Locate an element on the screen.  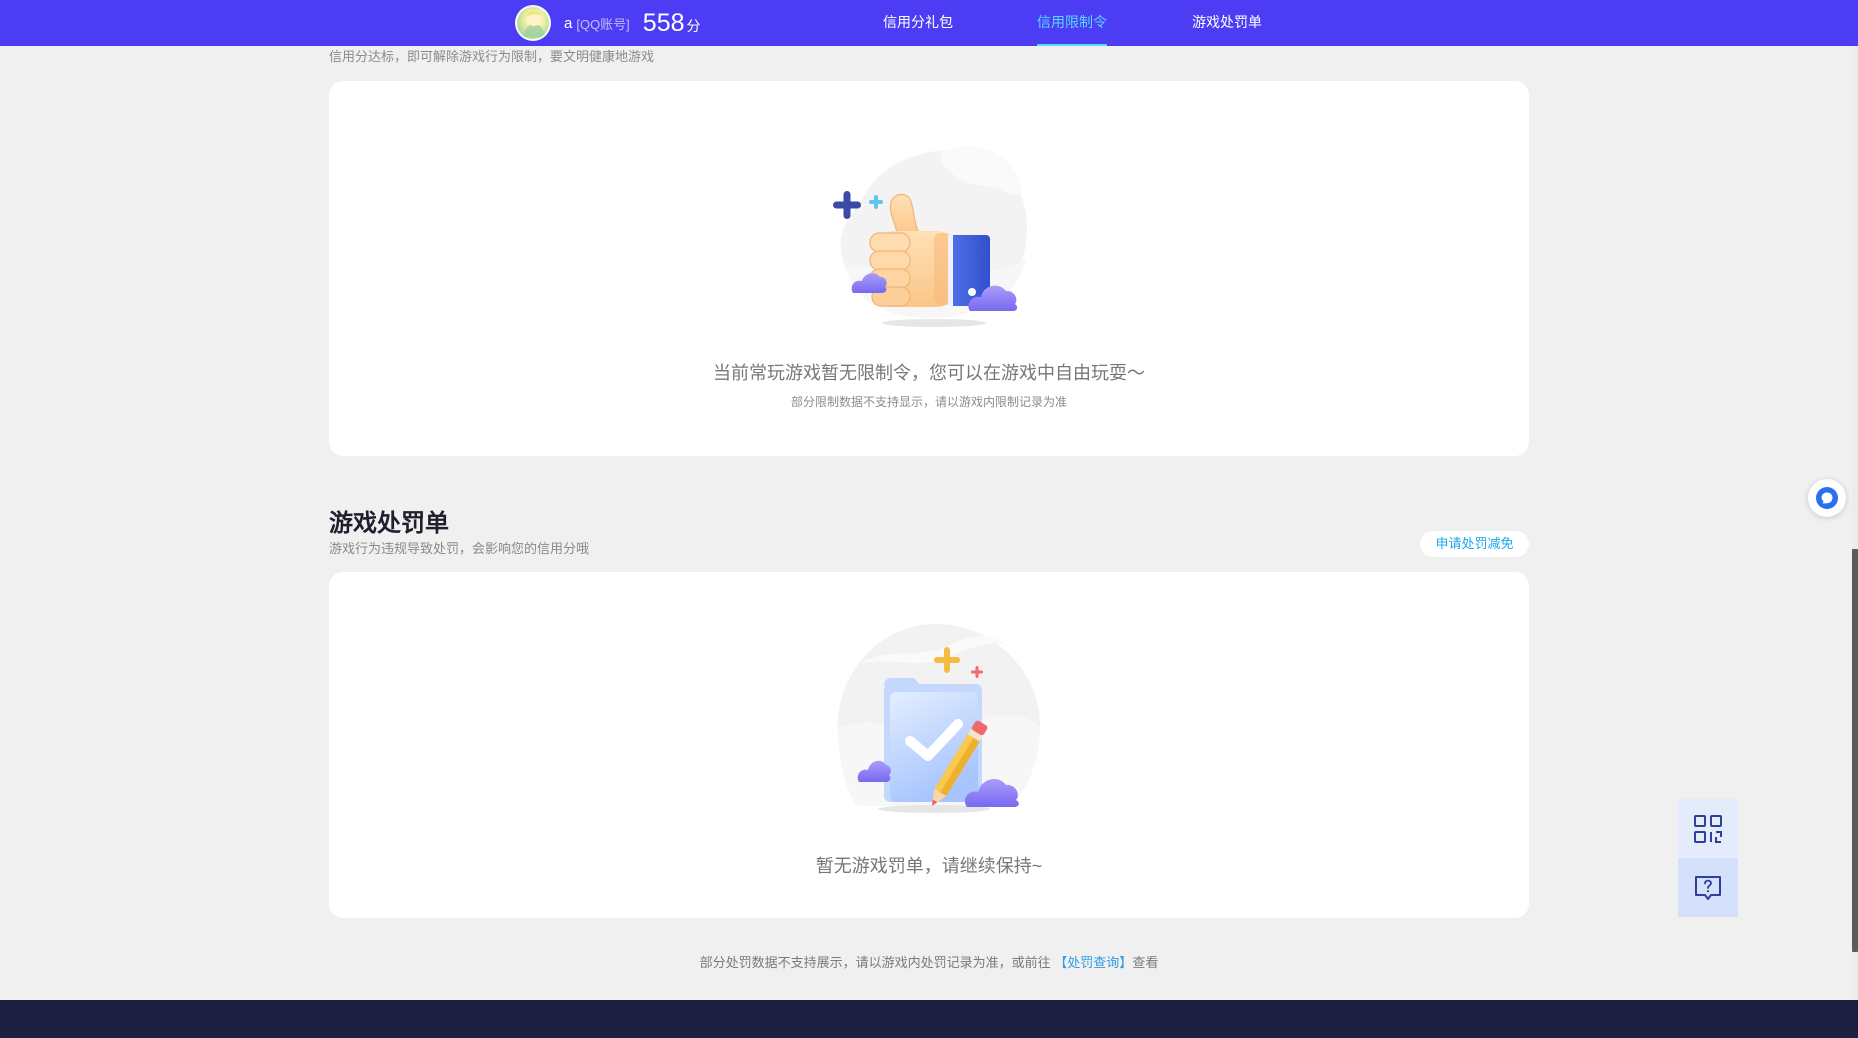
restriction-subtitle: 信用分达标，即可解除游戏行为限制，要文明健康地游戏 is located at coordinates (492, 56).